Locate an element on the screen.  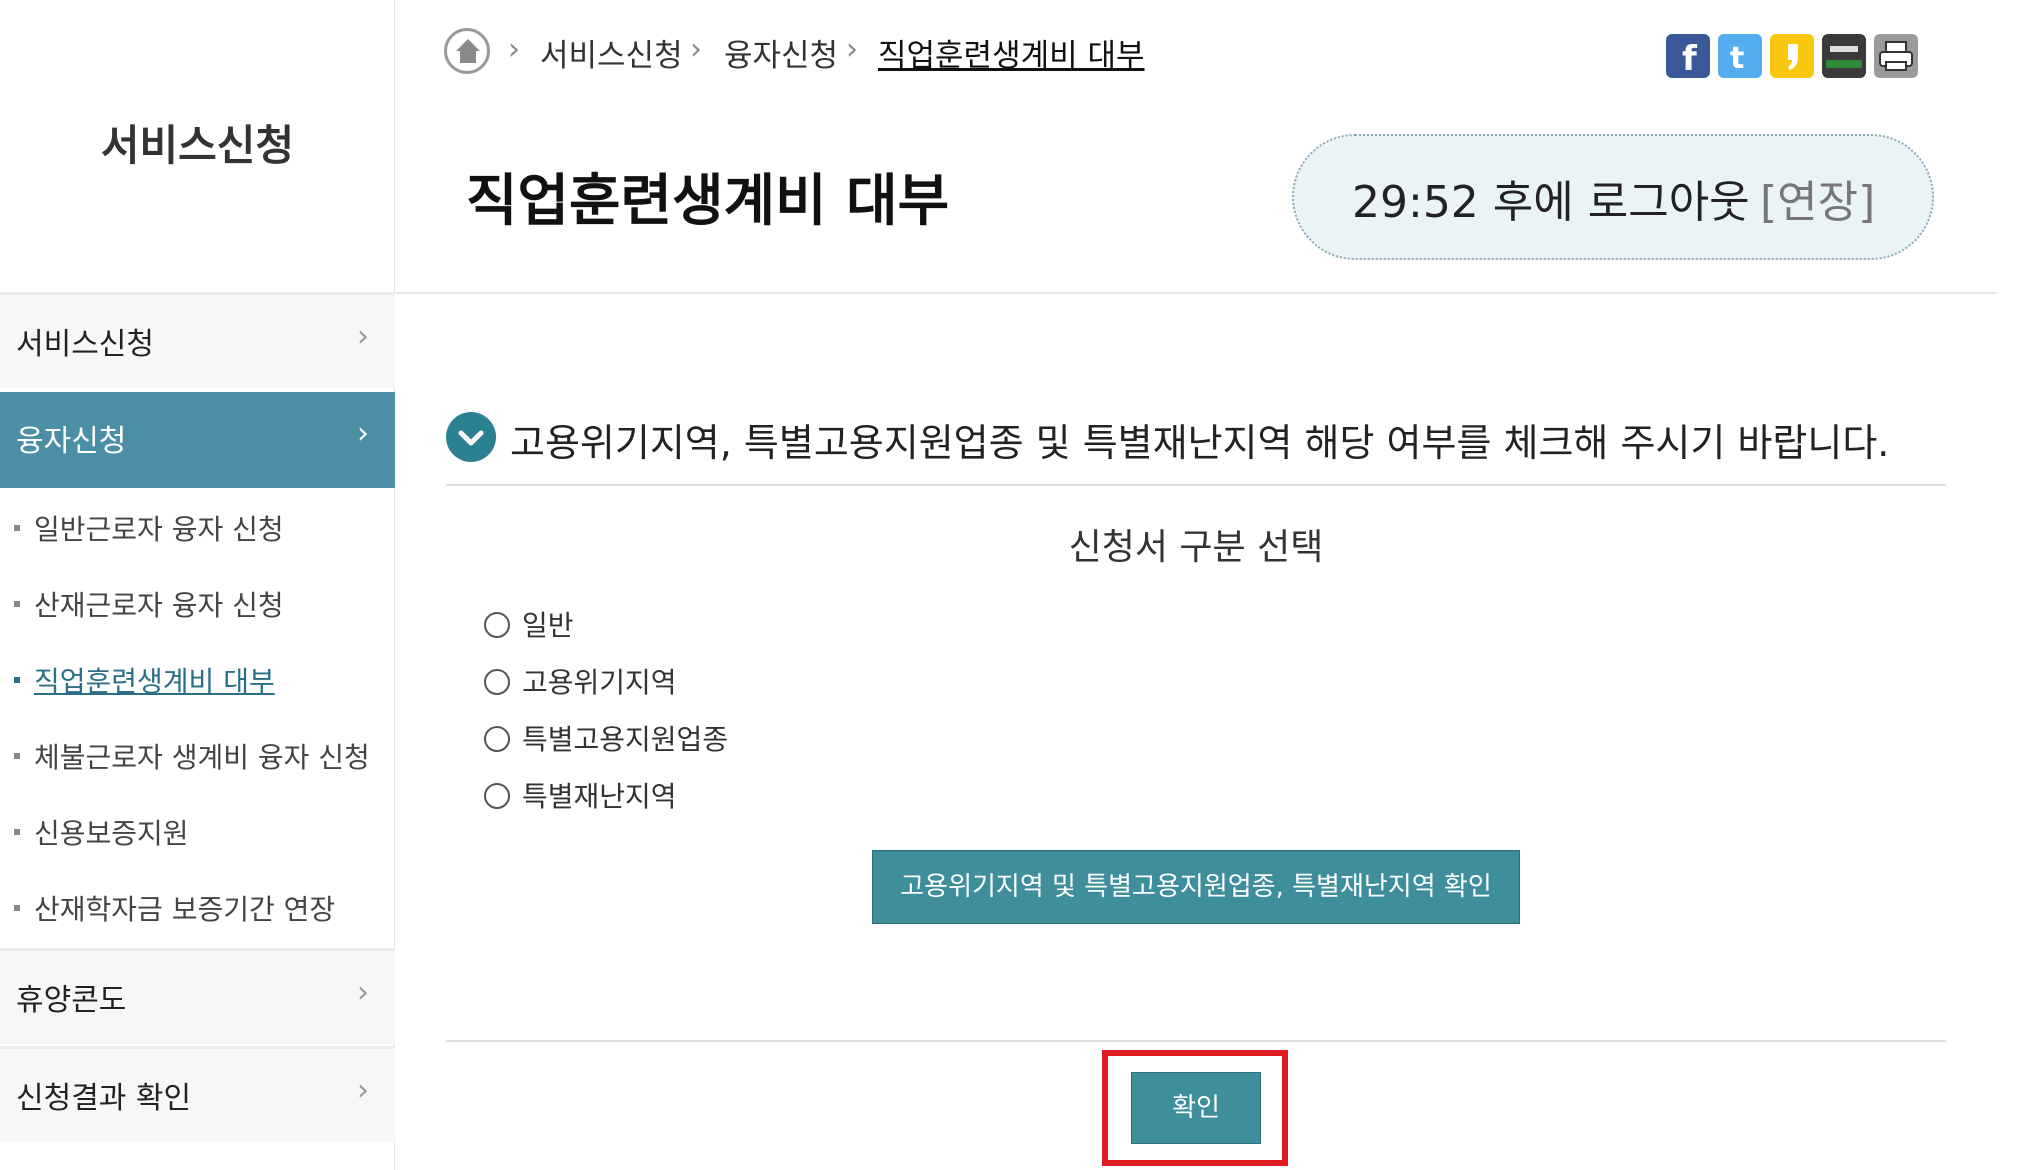
sidebar-subitem-unpaid-worker-loan: 체불근로자 생계비 융자 신청 is located at coordinates (192, 756).